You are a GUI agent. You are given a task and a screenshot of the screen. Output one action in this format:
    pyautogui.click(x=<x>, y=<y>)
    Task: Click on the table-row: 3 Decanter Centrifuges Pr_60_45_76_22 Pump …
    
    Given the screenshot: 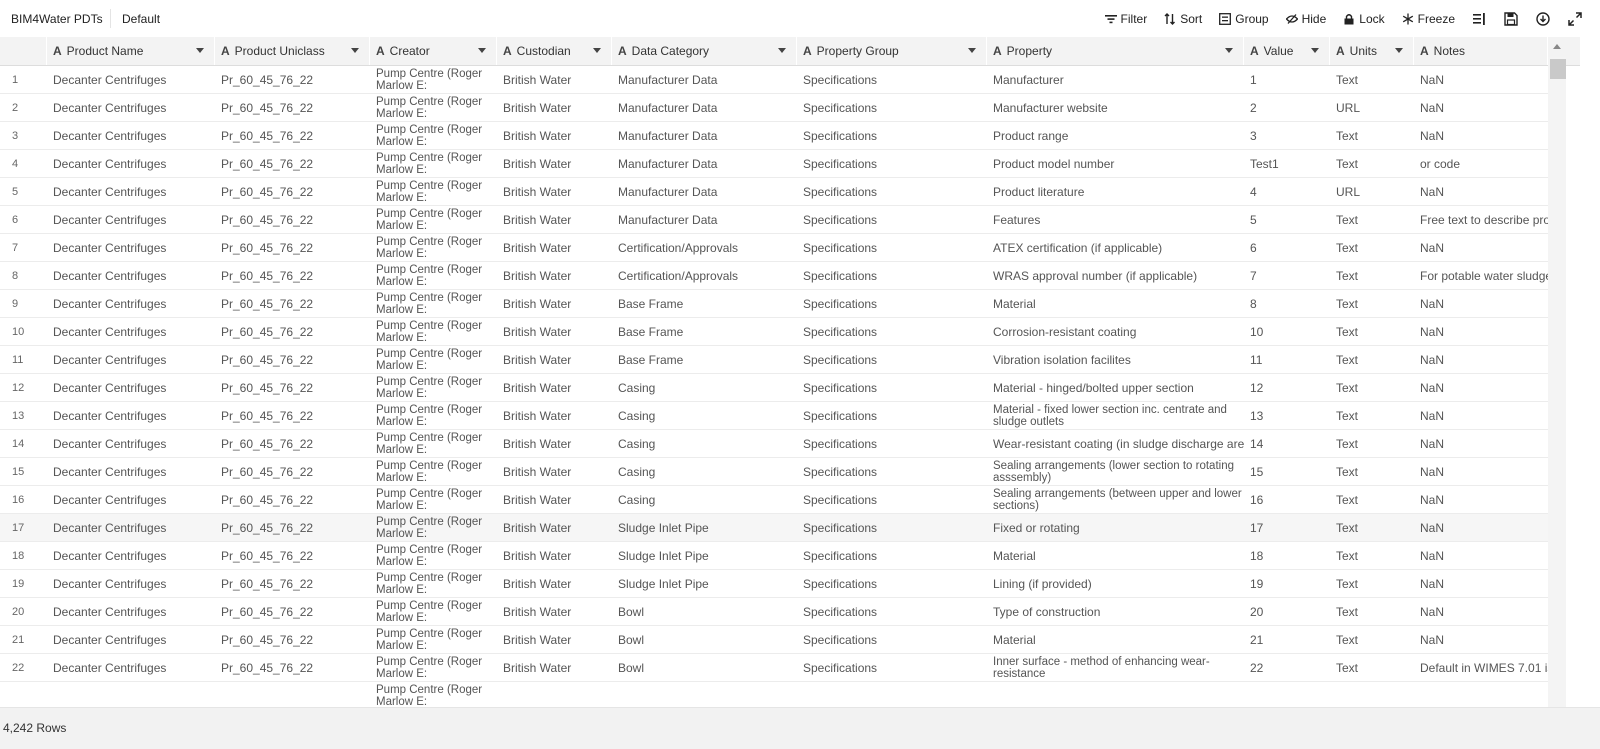 What is the action you would take?
    pyautogui.click(x=774, y=136)
    